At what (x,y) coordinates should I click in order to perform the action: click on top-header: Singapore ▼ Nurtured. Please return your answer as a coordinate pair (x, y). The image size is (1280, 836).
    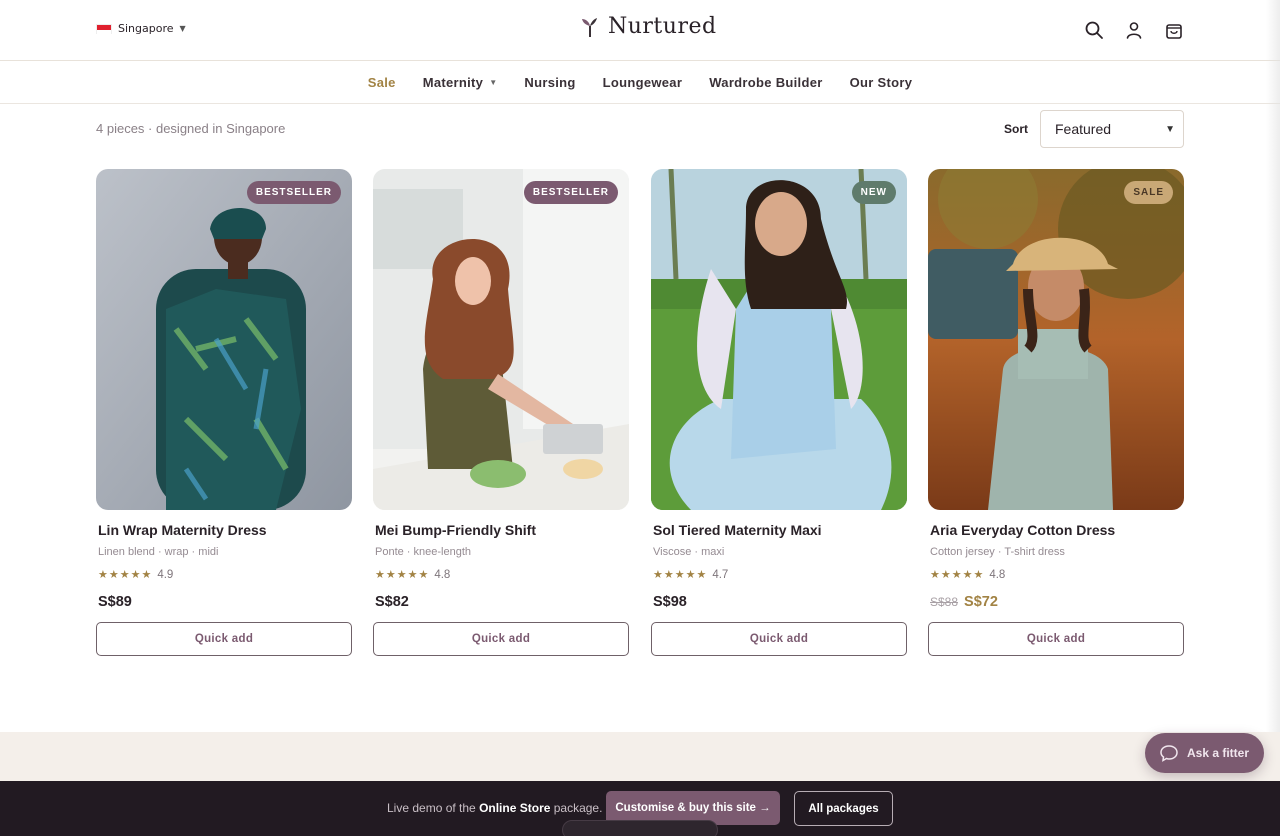
    Looking at the image, I should click on (640, 30).